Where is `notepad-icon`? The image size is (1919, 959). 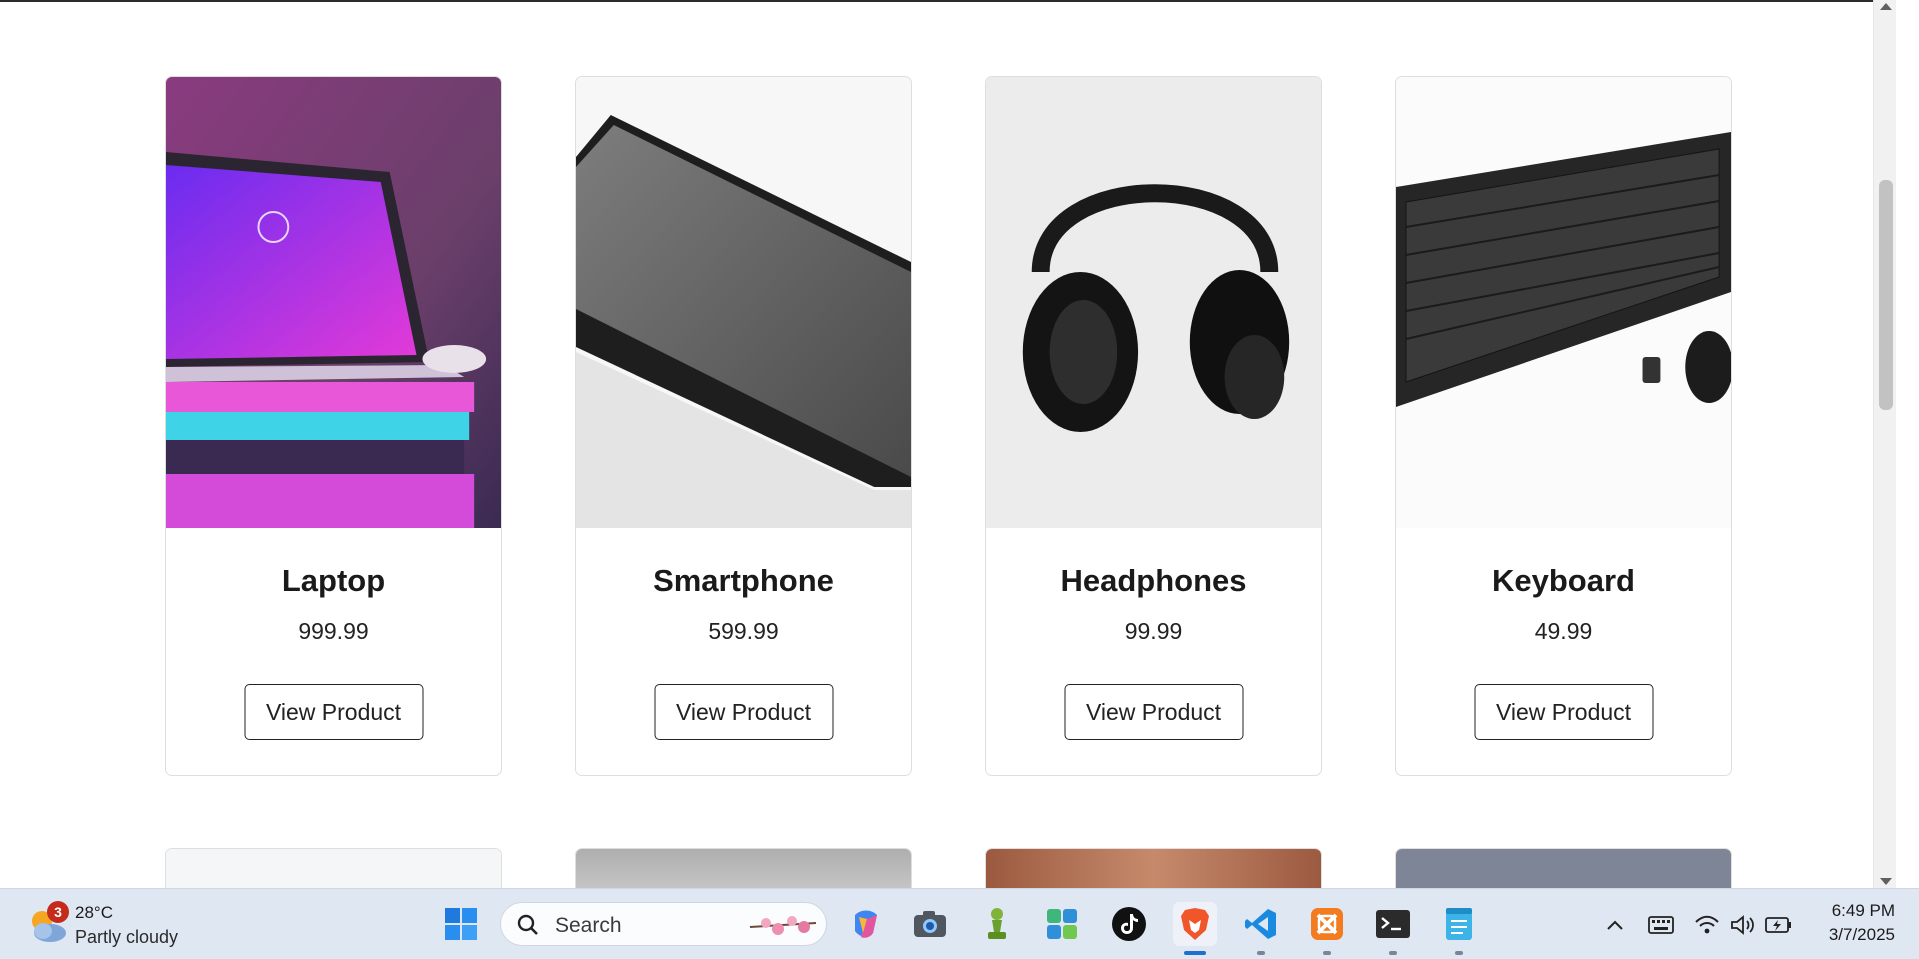 notepad-icon is located at coordinates (1459, 924).